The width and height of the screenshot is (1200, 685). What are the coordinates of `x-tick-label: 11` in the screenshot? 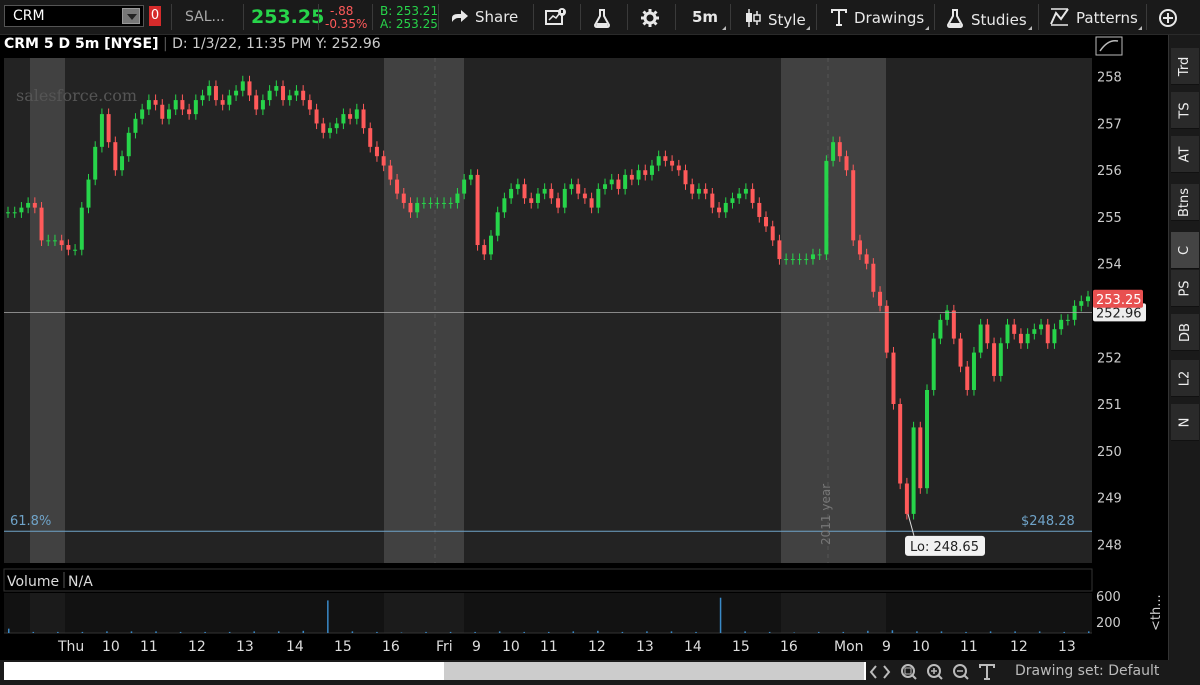 It's located at (969, 647).